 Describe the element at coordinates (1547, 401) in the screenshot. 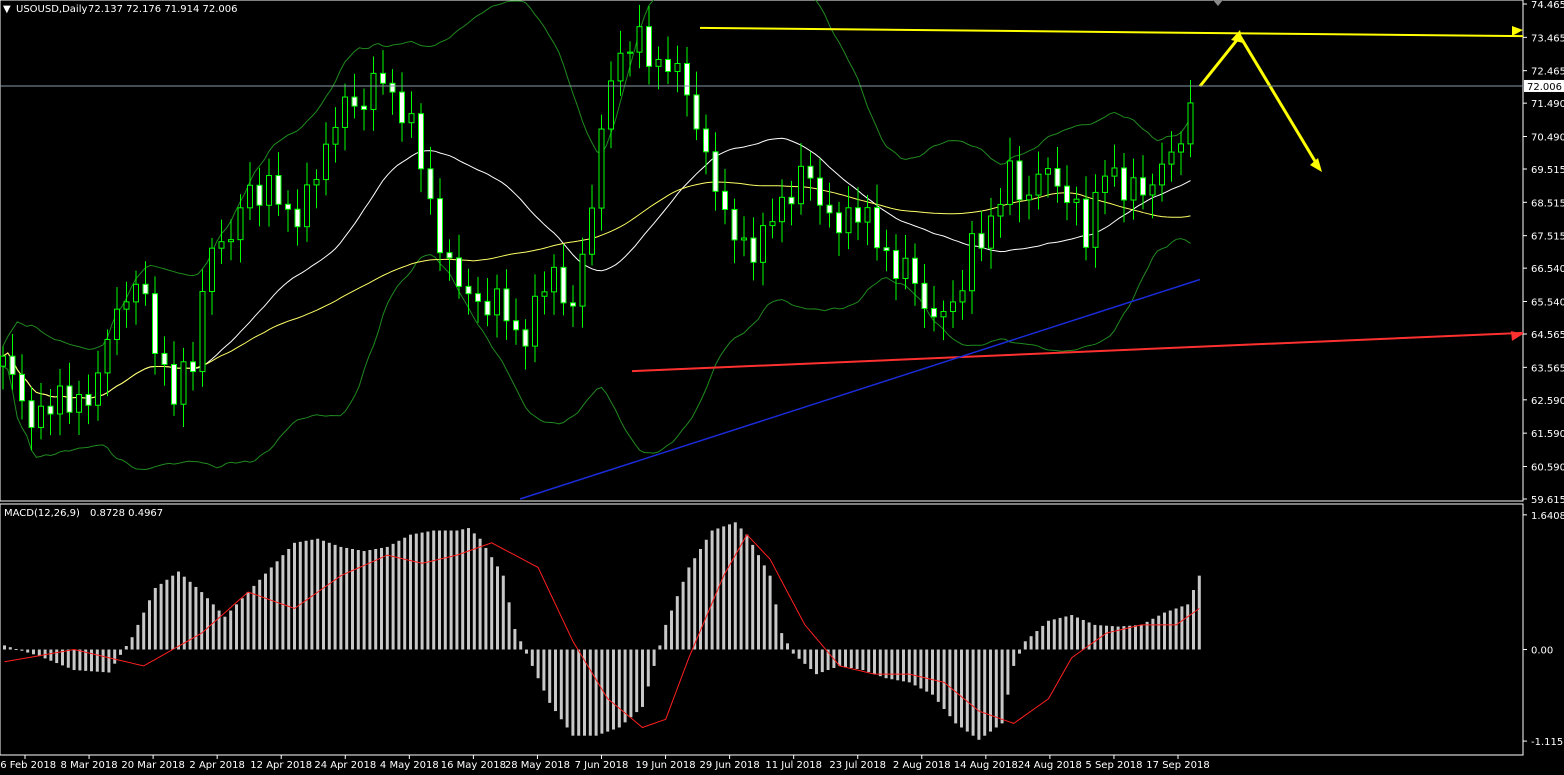

I see `price-tick-label: 62.590` at that location.